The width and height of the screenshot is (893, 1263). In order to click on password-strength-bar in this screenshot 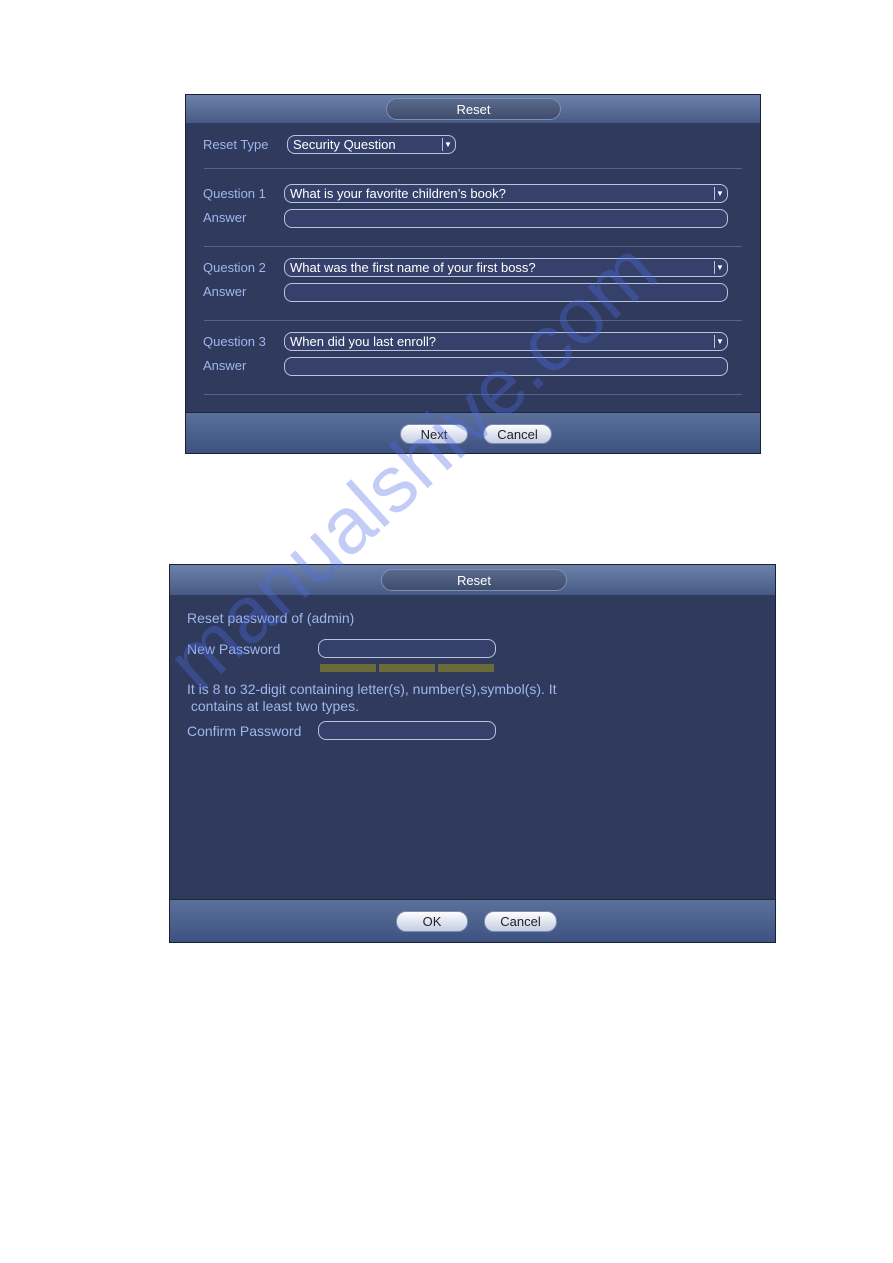, I will do `click(407, 668)`.